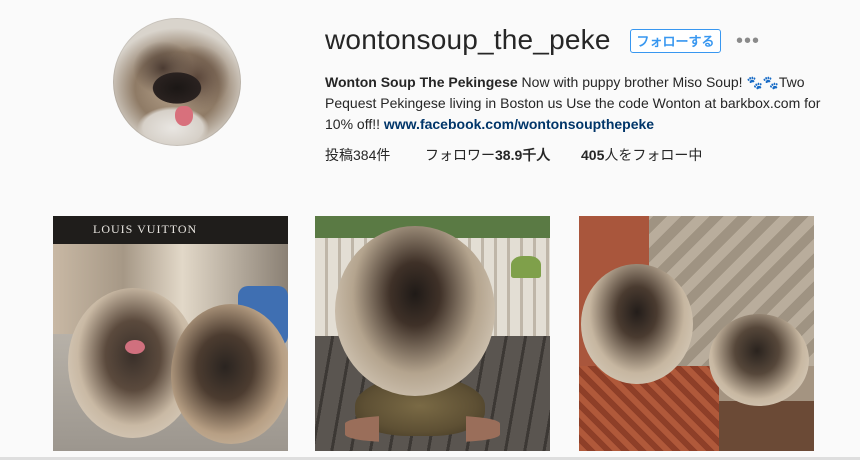  Describe the element at coordinates (519, 124) in the screenshot. I see `bio-link: www.facebook.com/wontonsoupthepeke` at that location.